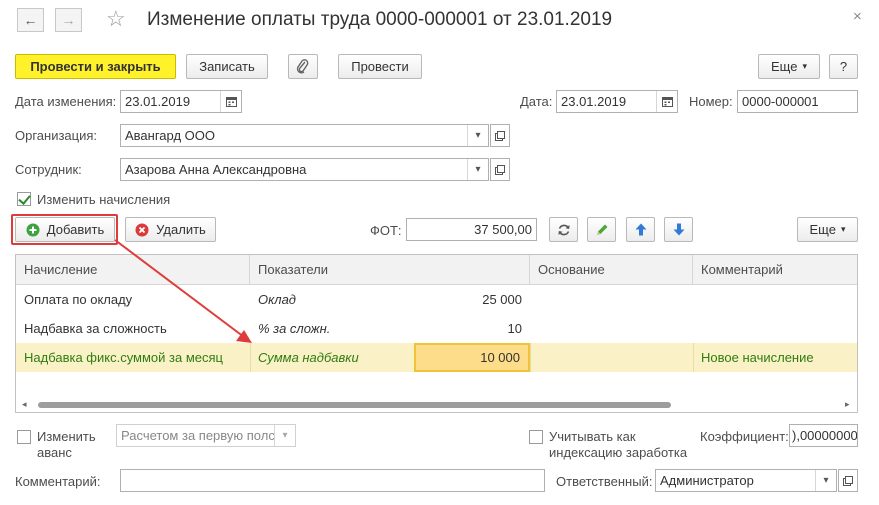  What do you see at coordinates (58, 481) in the screenshot?
I see `comment-label: Комментарий:` at bounding box center [58, 481].